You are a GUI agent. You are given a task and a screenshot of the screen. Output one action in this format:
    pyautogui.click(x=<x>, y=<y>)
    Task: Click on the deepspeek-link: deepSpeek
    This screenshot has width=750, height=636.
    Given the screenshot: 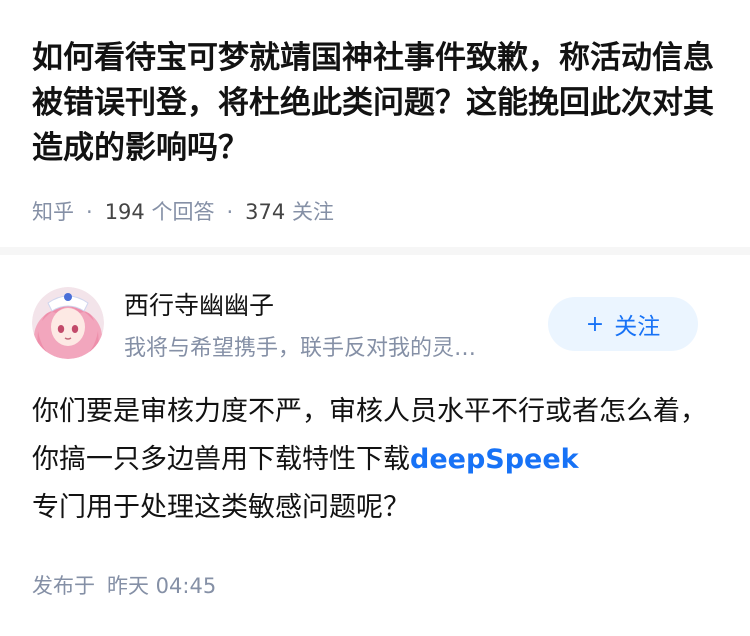 What is the action you would take?
    pyautogui.click(x=494, y=459)
    